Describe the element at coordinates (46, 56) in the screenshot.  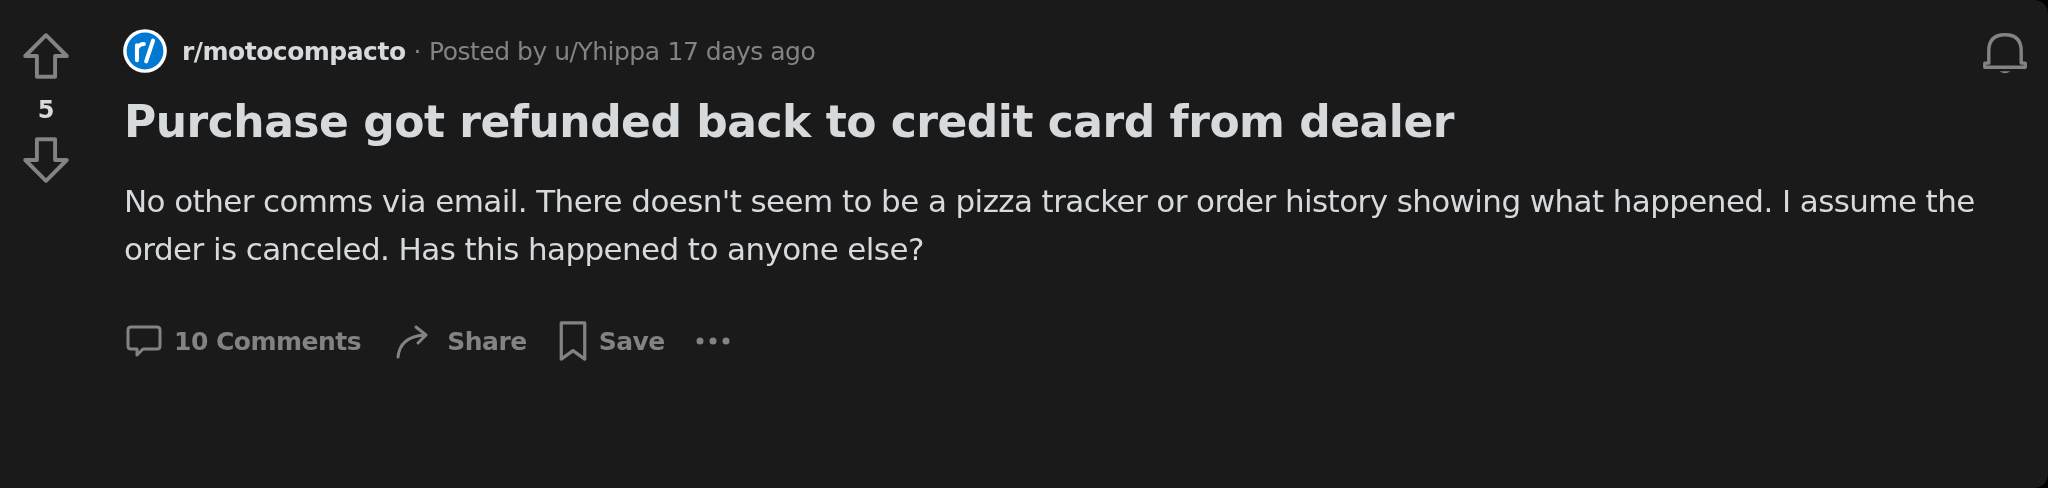
I see `upvote-icon` at that location.